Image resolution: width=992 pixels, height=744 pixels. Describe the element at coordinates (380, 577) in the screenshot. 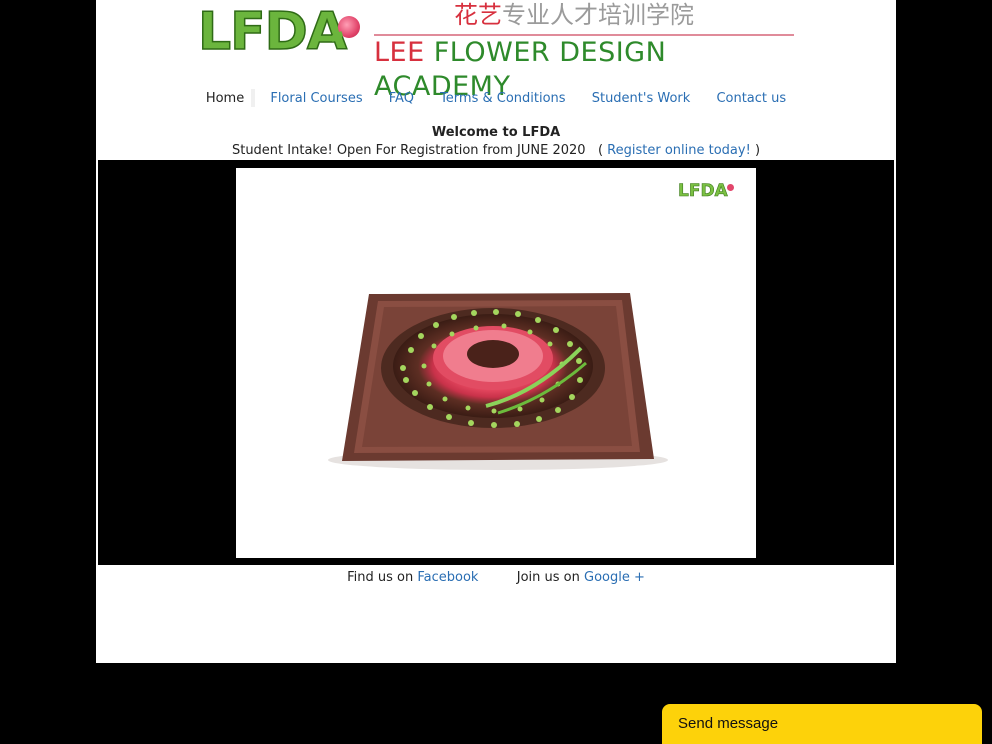

I see `find-us-text: Find us on` at that location.